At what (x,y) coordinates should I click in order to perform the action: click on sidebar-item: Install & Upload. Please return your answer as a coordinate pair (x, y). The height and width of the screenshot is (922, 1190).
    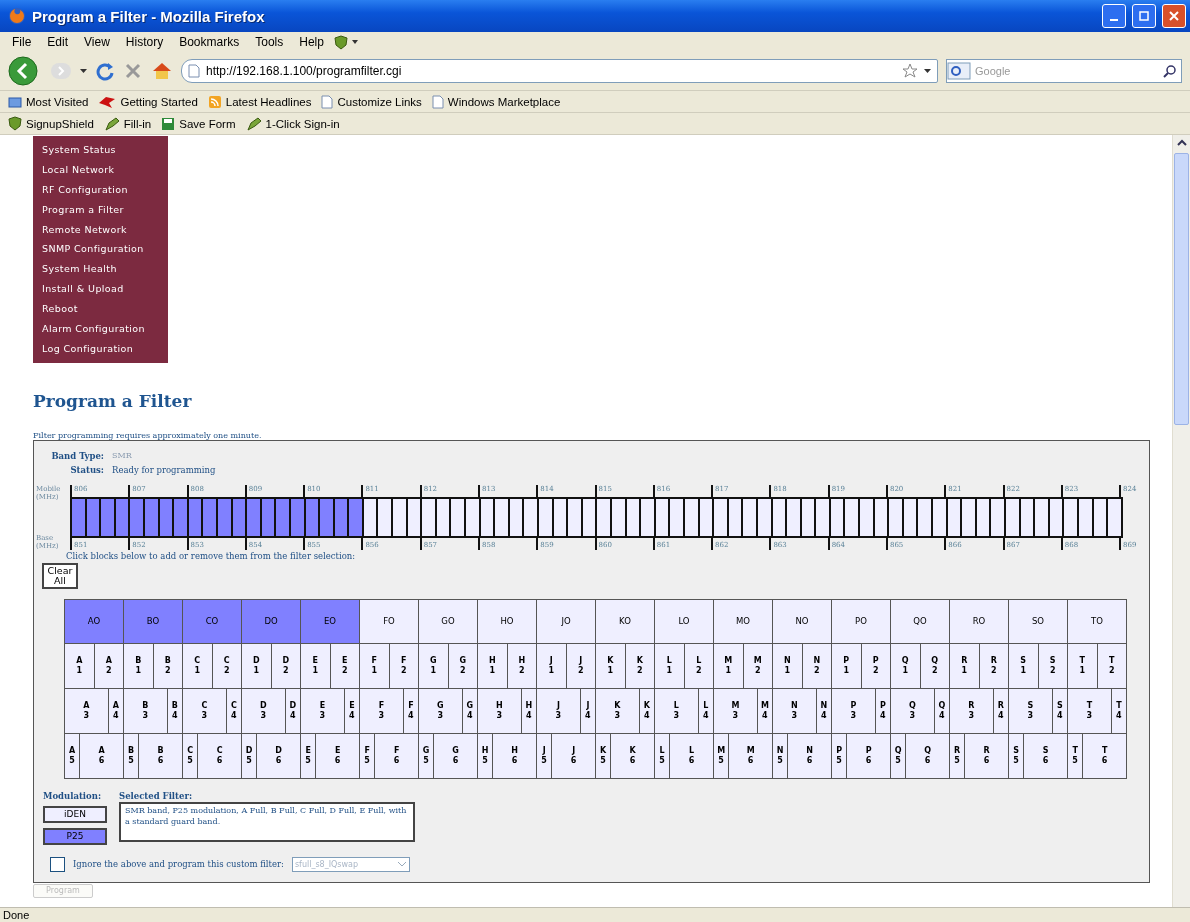
    Looking at the image, I should click on (100, 289).